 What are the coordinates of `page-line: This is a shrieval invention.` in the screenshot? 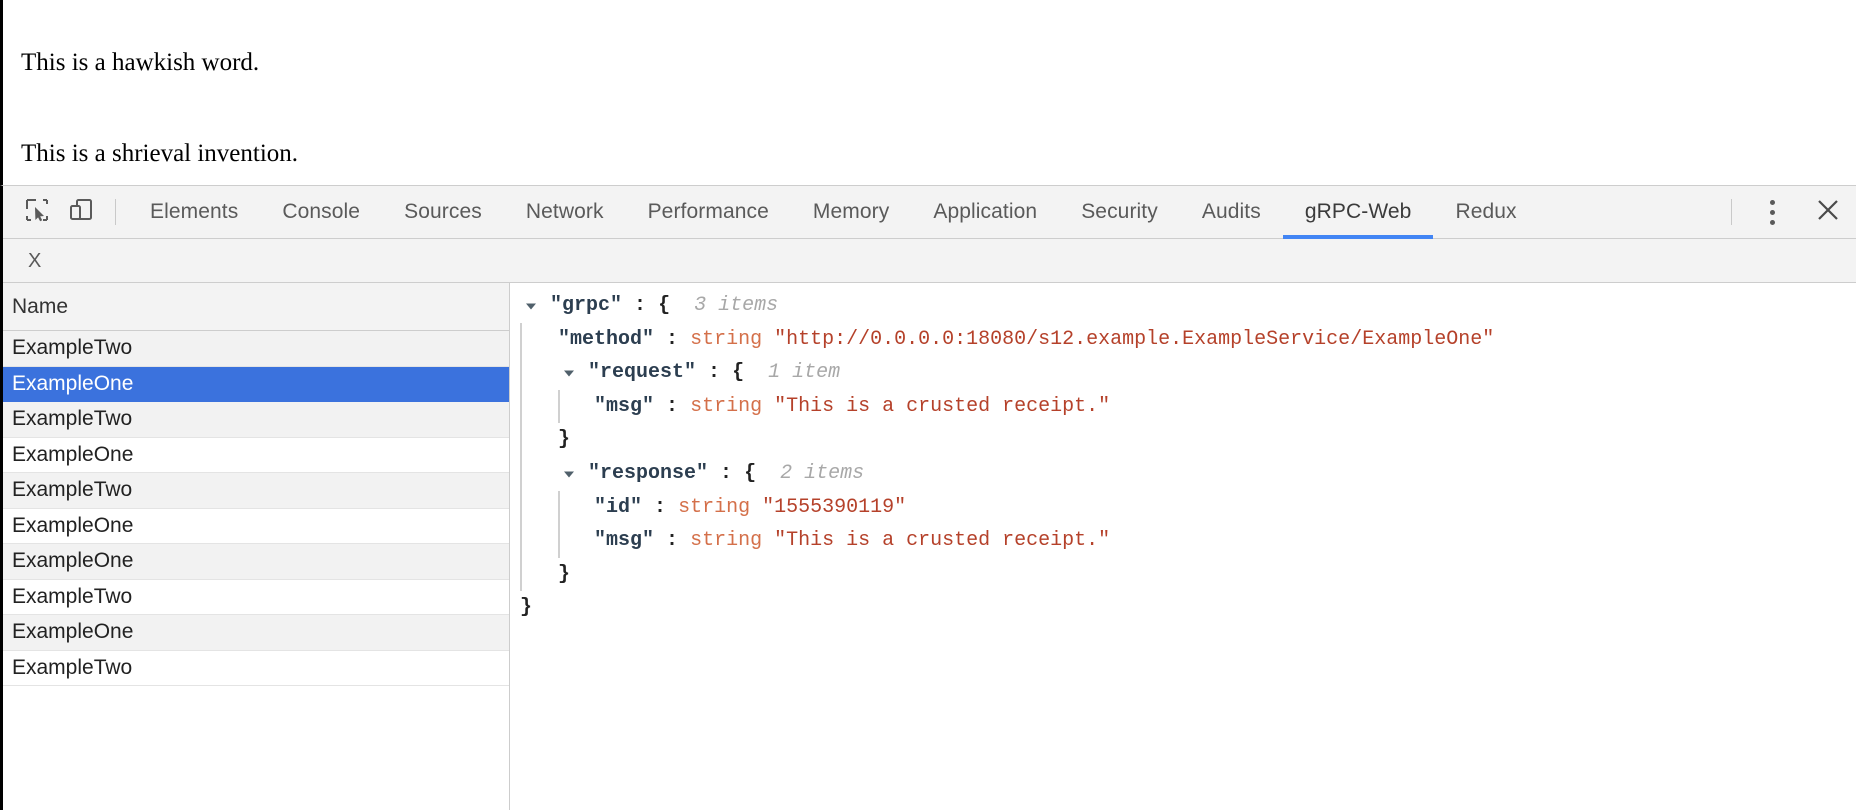 It's located at (160, 154).